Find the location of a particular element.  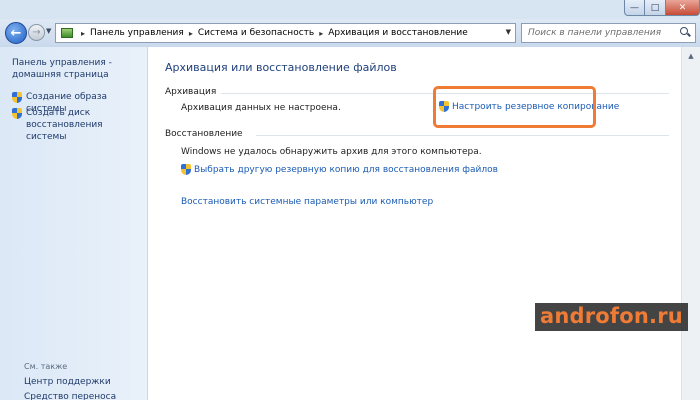

control-panel-icon is located at coordinates (67, 33).